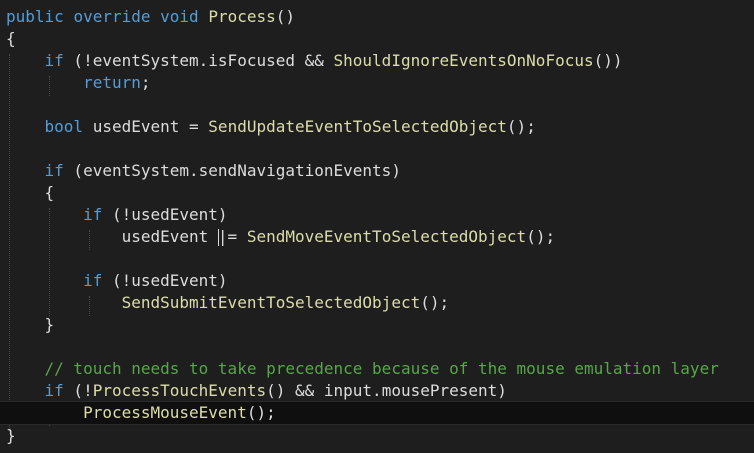 This screenshot has height=453, width=754. What do you see at coordinates (198, 60) in the screenshot?
I see `code-text: (!eventSystem.isFocused &&` at bounding box center [198, 60].